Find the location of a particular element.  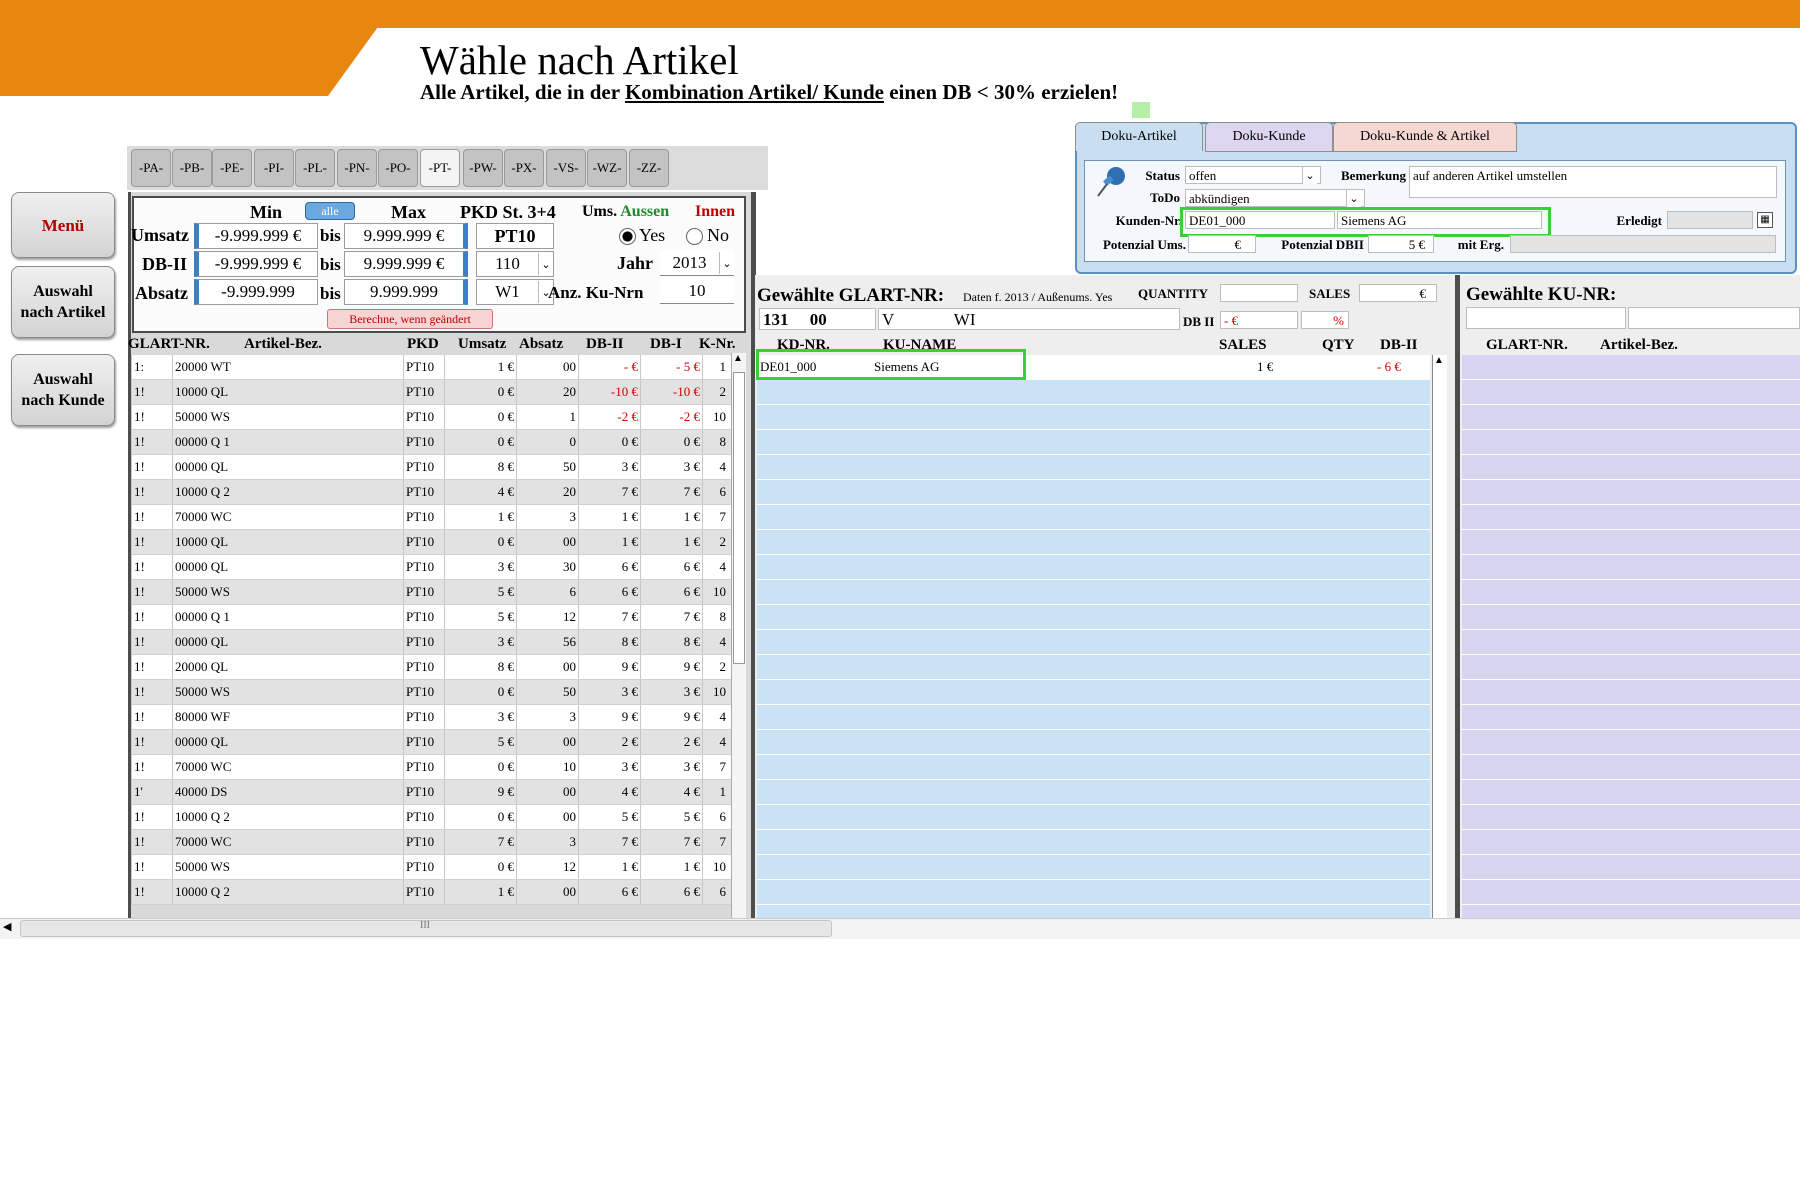

article-desc-field: V WI is located at coordinates (1029, 319).